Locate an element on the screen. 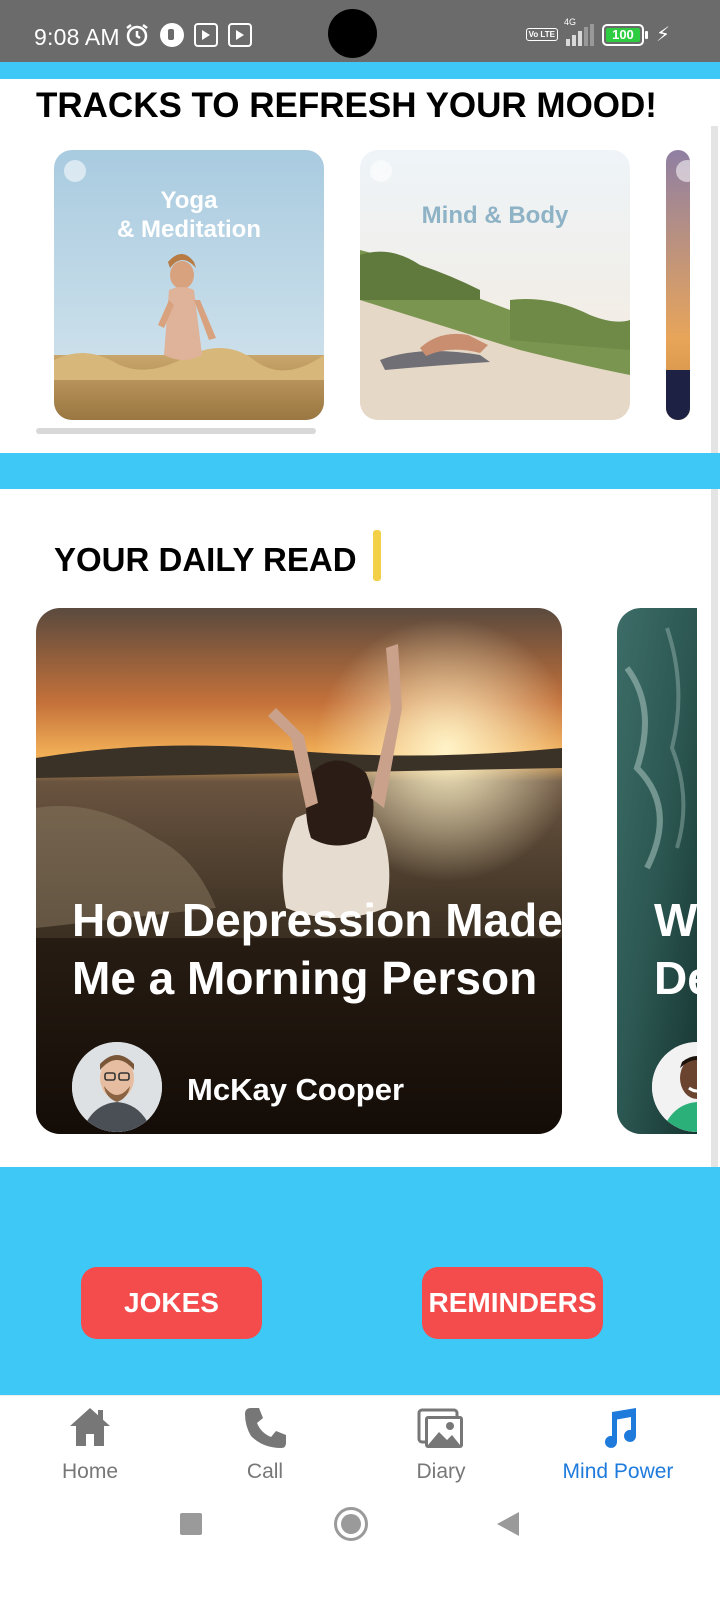  gallery-icon is located at coordinates (440, 1428).